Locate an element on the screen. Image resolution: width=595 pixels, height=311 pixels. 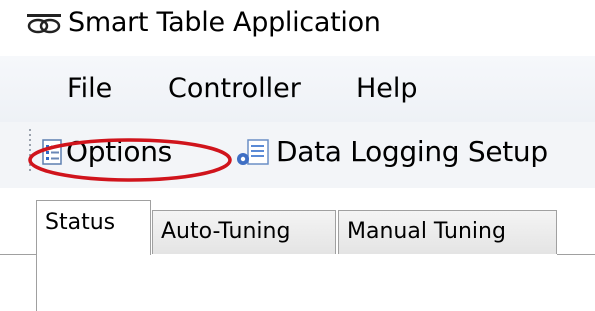
data-logging-setup-label: Data Logging Setup is located at coordinates (412, 151).